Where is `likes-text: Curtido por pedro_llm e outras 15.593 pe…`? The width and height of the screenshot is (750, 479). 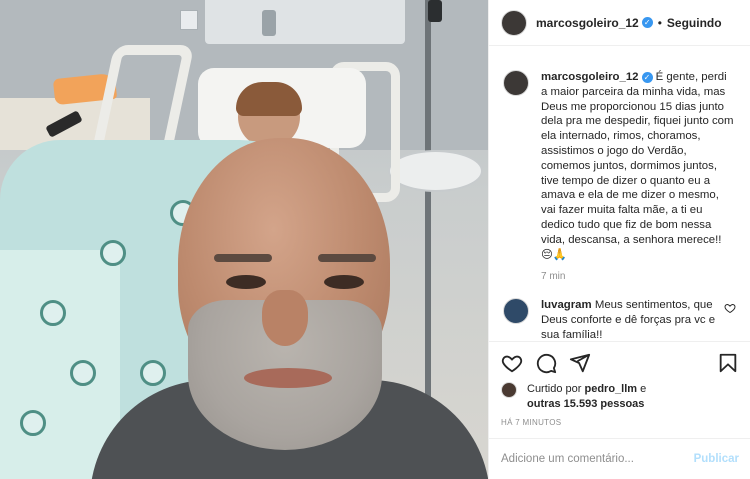
likes-text: Curtido por pedro_llm e outras 15.593 pe… is located at coordinates (586, 397).